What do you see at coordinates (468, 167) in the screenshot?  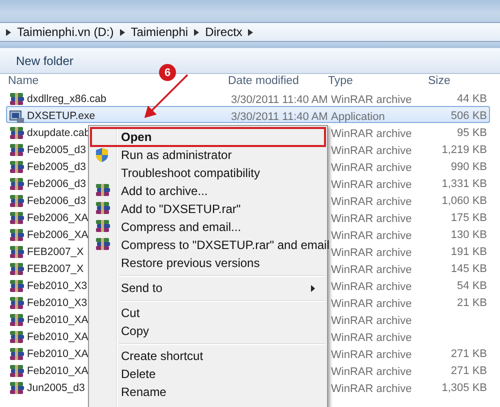 I see `file-size: 990 KB` at bounding box center [468, 167].